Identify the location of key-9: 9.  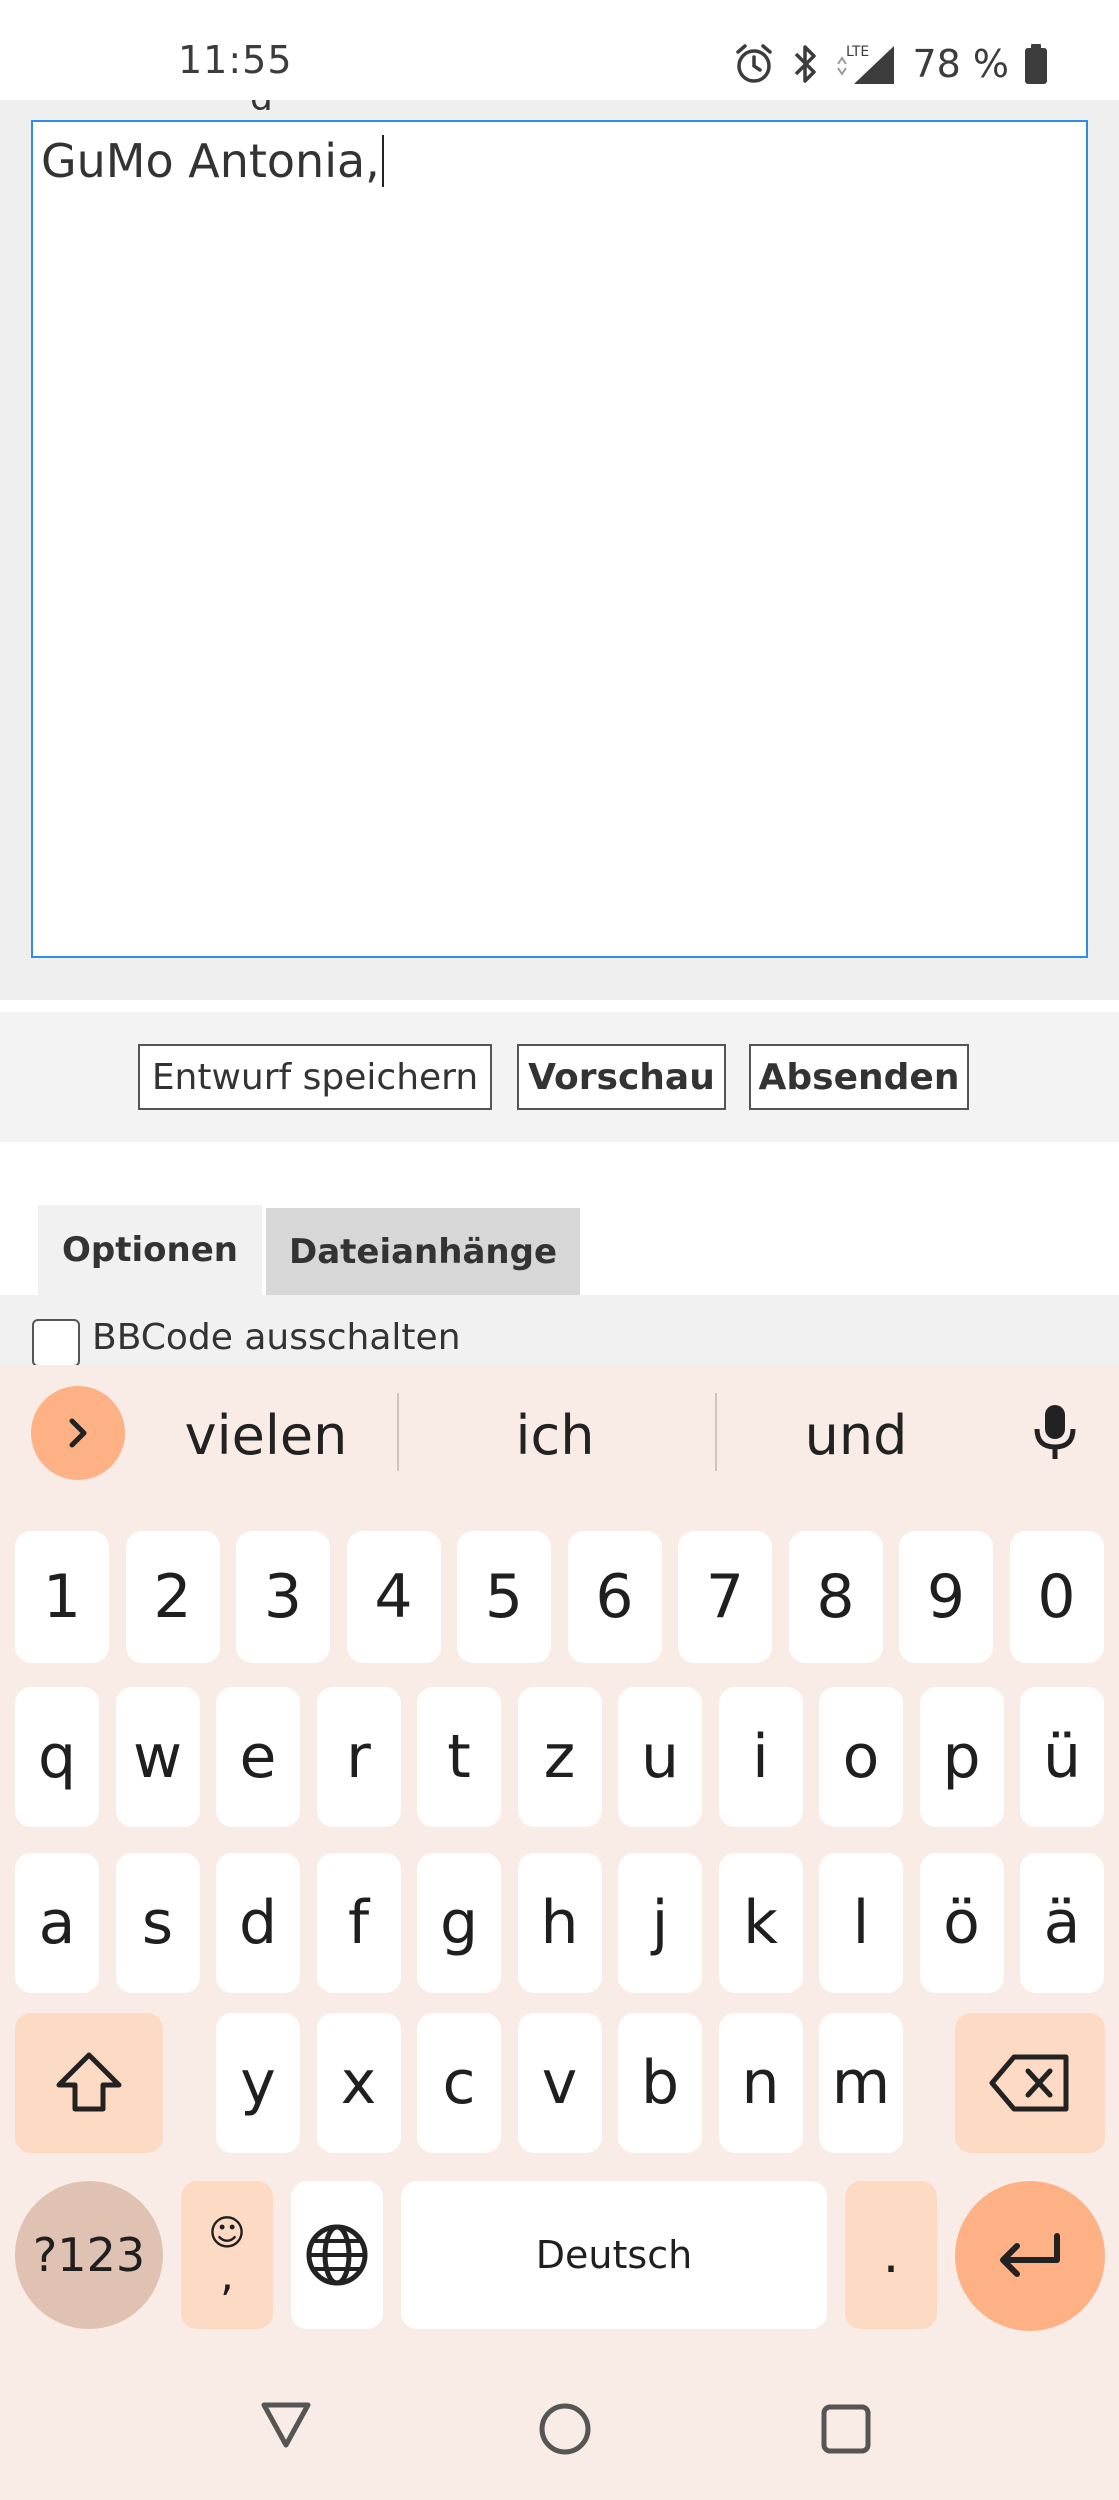
(946, 1597).